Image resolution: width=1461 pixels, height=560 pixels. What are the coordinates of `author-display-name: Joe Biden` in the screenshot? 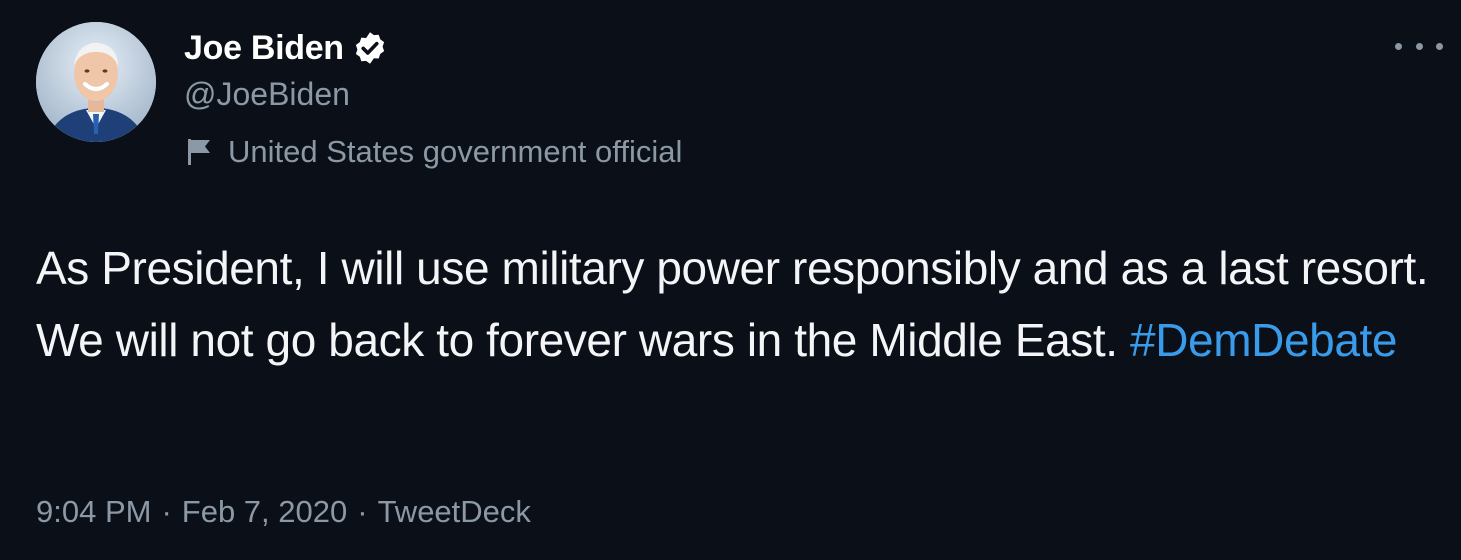 It's located at (264, 48).